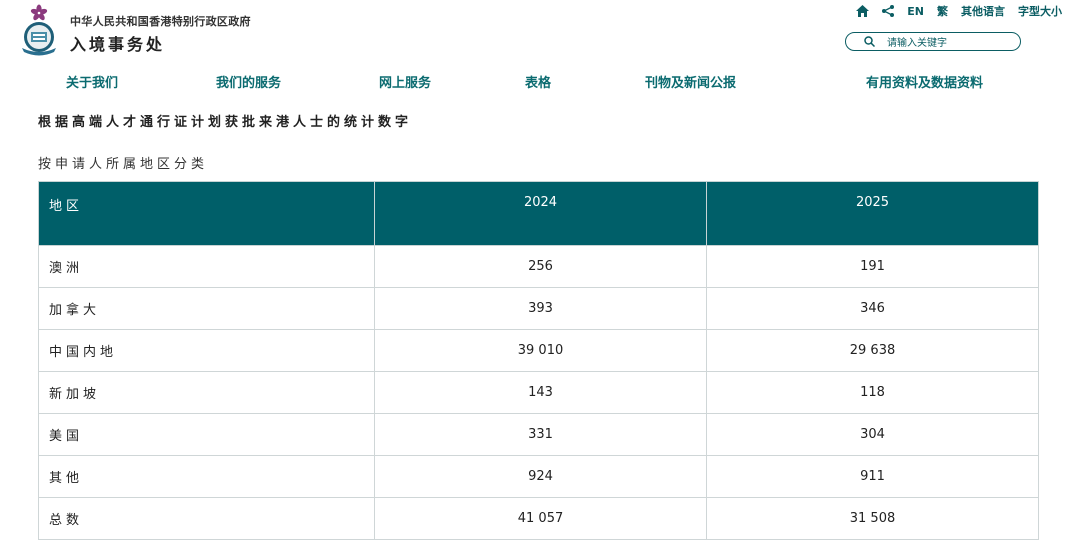 This screenshot has height=552, width=1080. What do you see at coordinates (983, 11) in the screenshot?
I see `other-languages-link: 其他语言` at bounding box center [983, 11].